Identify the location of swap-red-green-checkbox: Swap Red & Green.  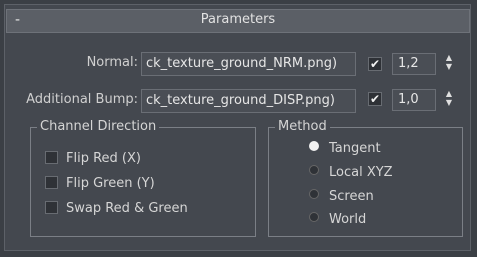
(116, 208).